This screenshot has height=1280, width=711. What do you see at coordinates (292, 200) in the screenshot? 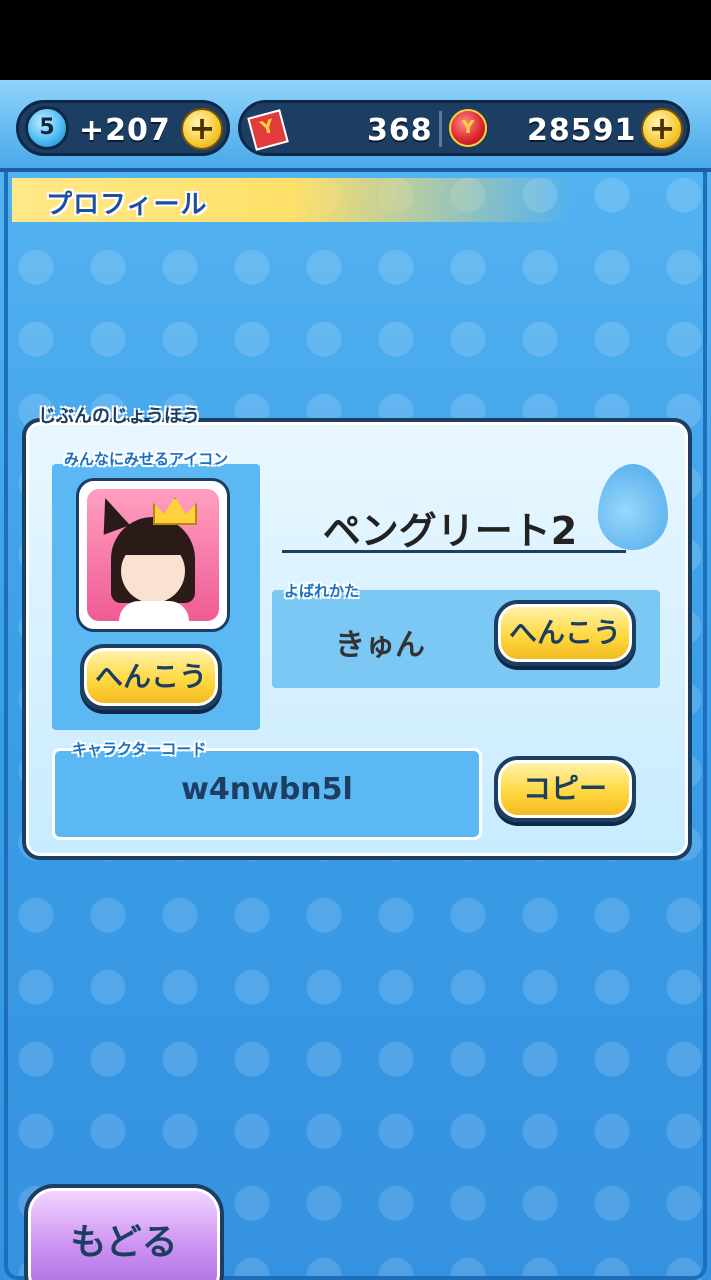
I see `page-header: プロフィール` at bounding box center [292, 200].